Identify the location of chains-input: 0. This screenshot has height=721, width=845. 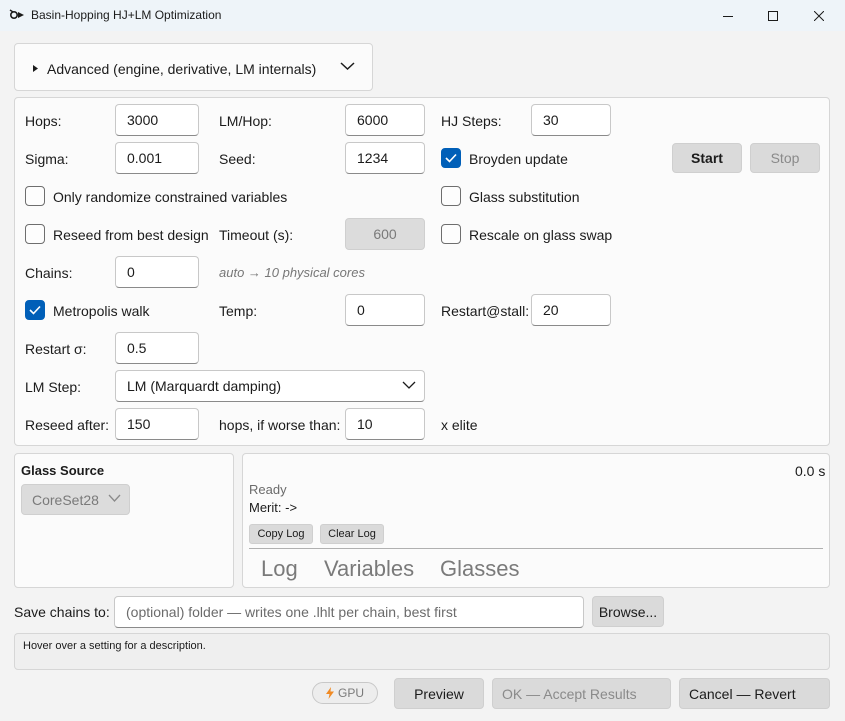
(157, 272).